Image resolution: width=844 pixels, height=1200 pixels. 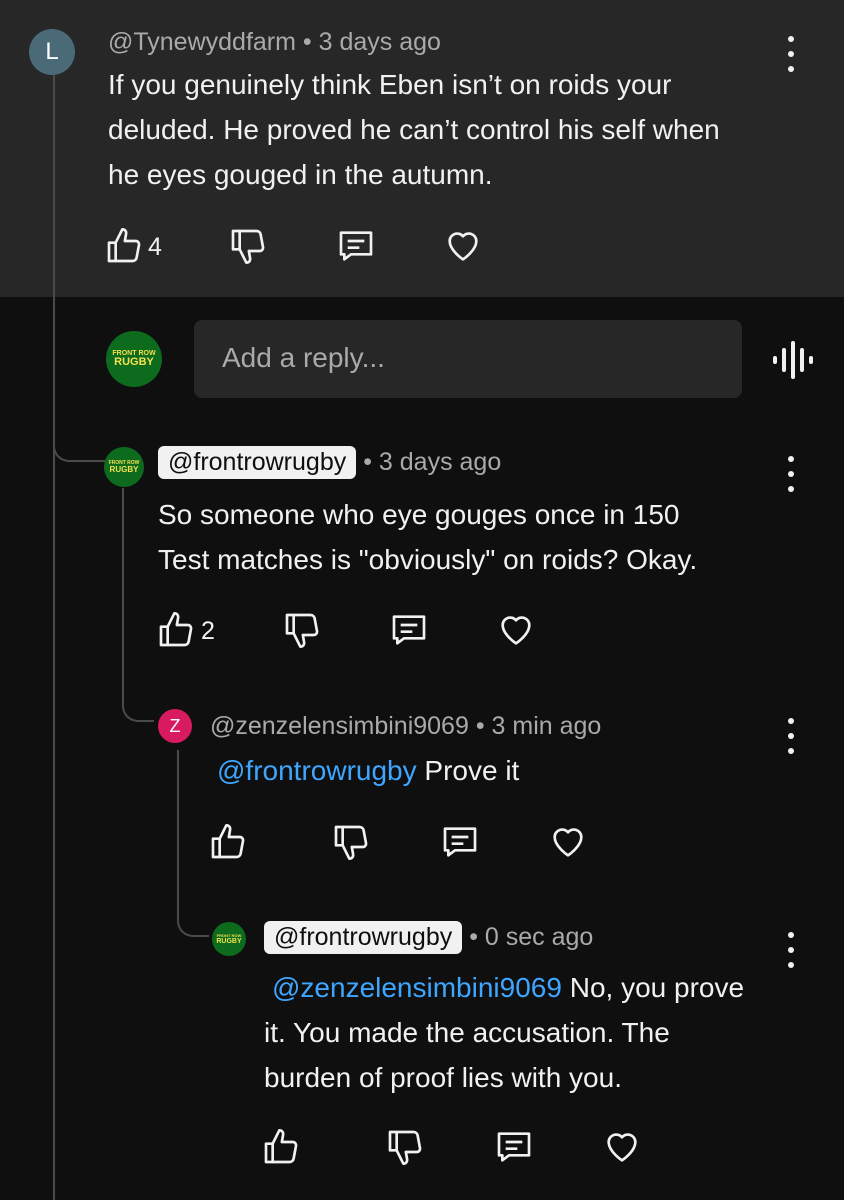 I want to click on comment-meta: @zenzelensimbini9069 • 3 min ago, so click(x=405, y=726).